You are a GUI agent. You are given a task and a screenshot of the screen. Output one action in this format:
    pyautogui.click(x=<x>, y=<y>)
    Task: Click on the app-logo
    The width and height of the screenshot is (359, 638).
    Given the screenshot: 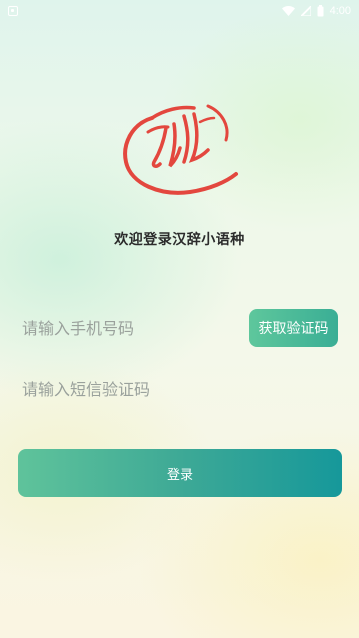 What is the action you would take?
    pyautogui.click(x=181, y=149)
    